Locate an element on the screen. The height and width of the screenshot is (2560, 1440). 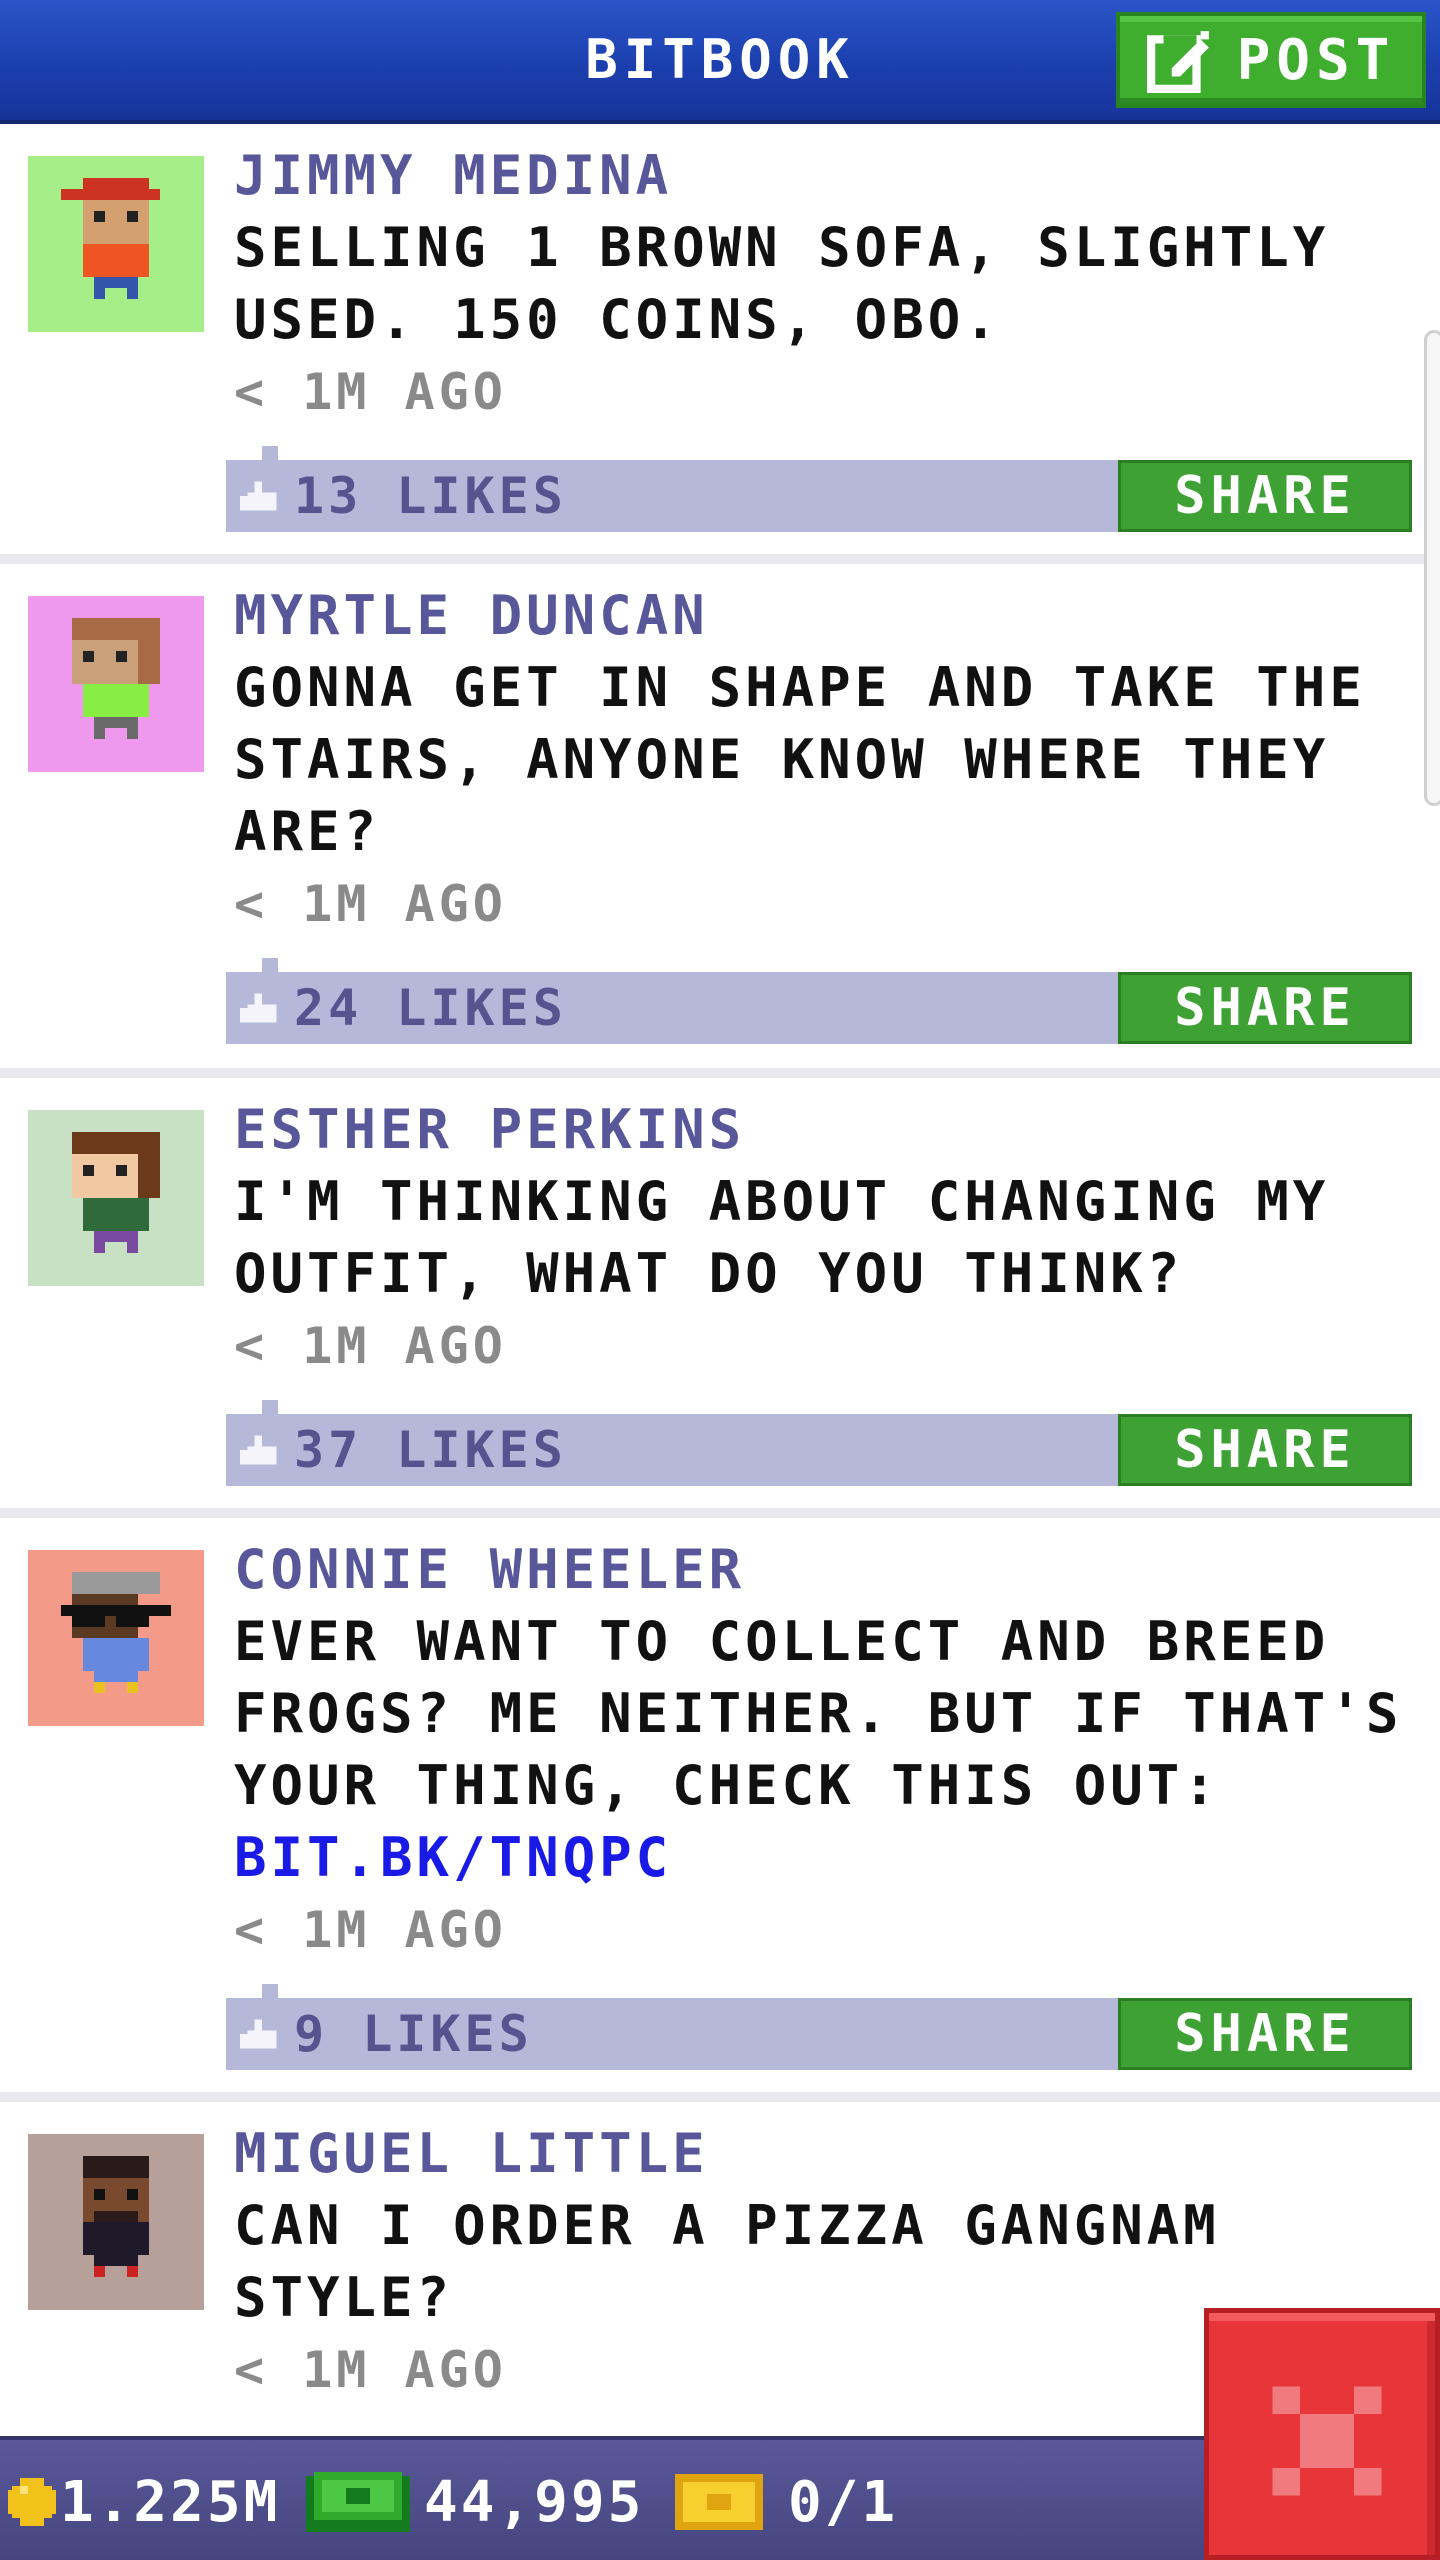
post-author: MYRTLE DUNCAN is located at coordinates (471, 615).